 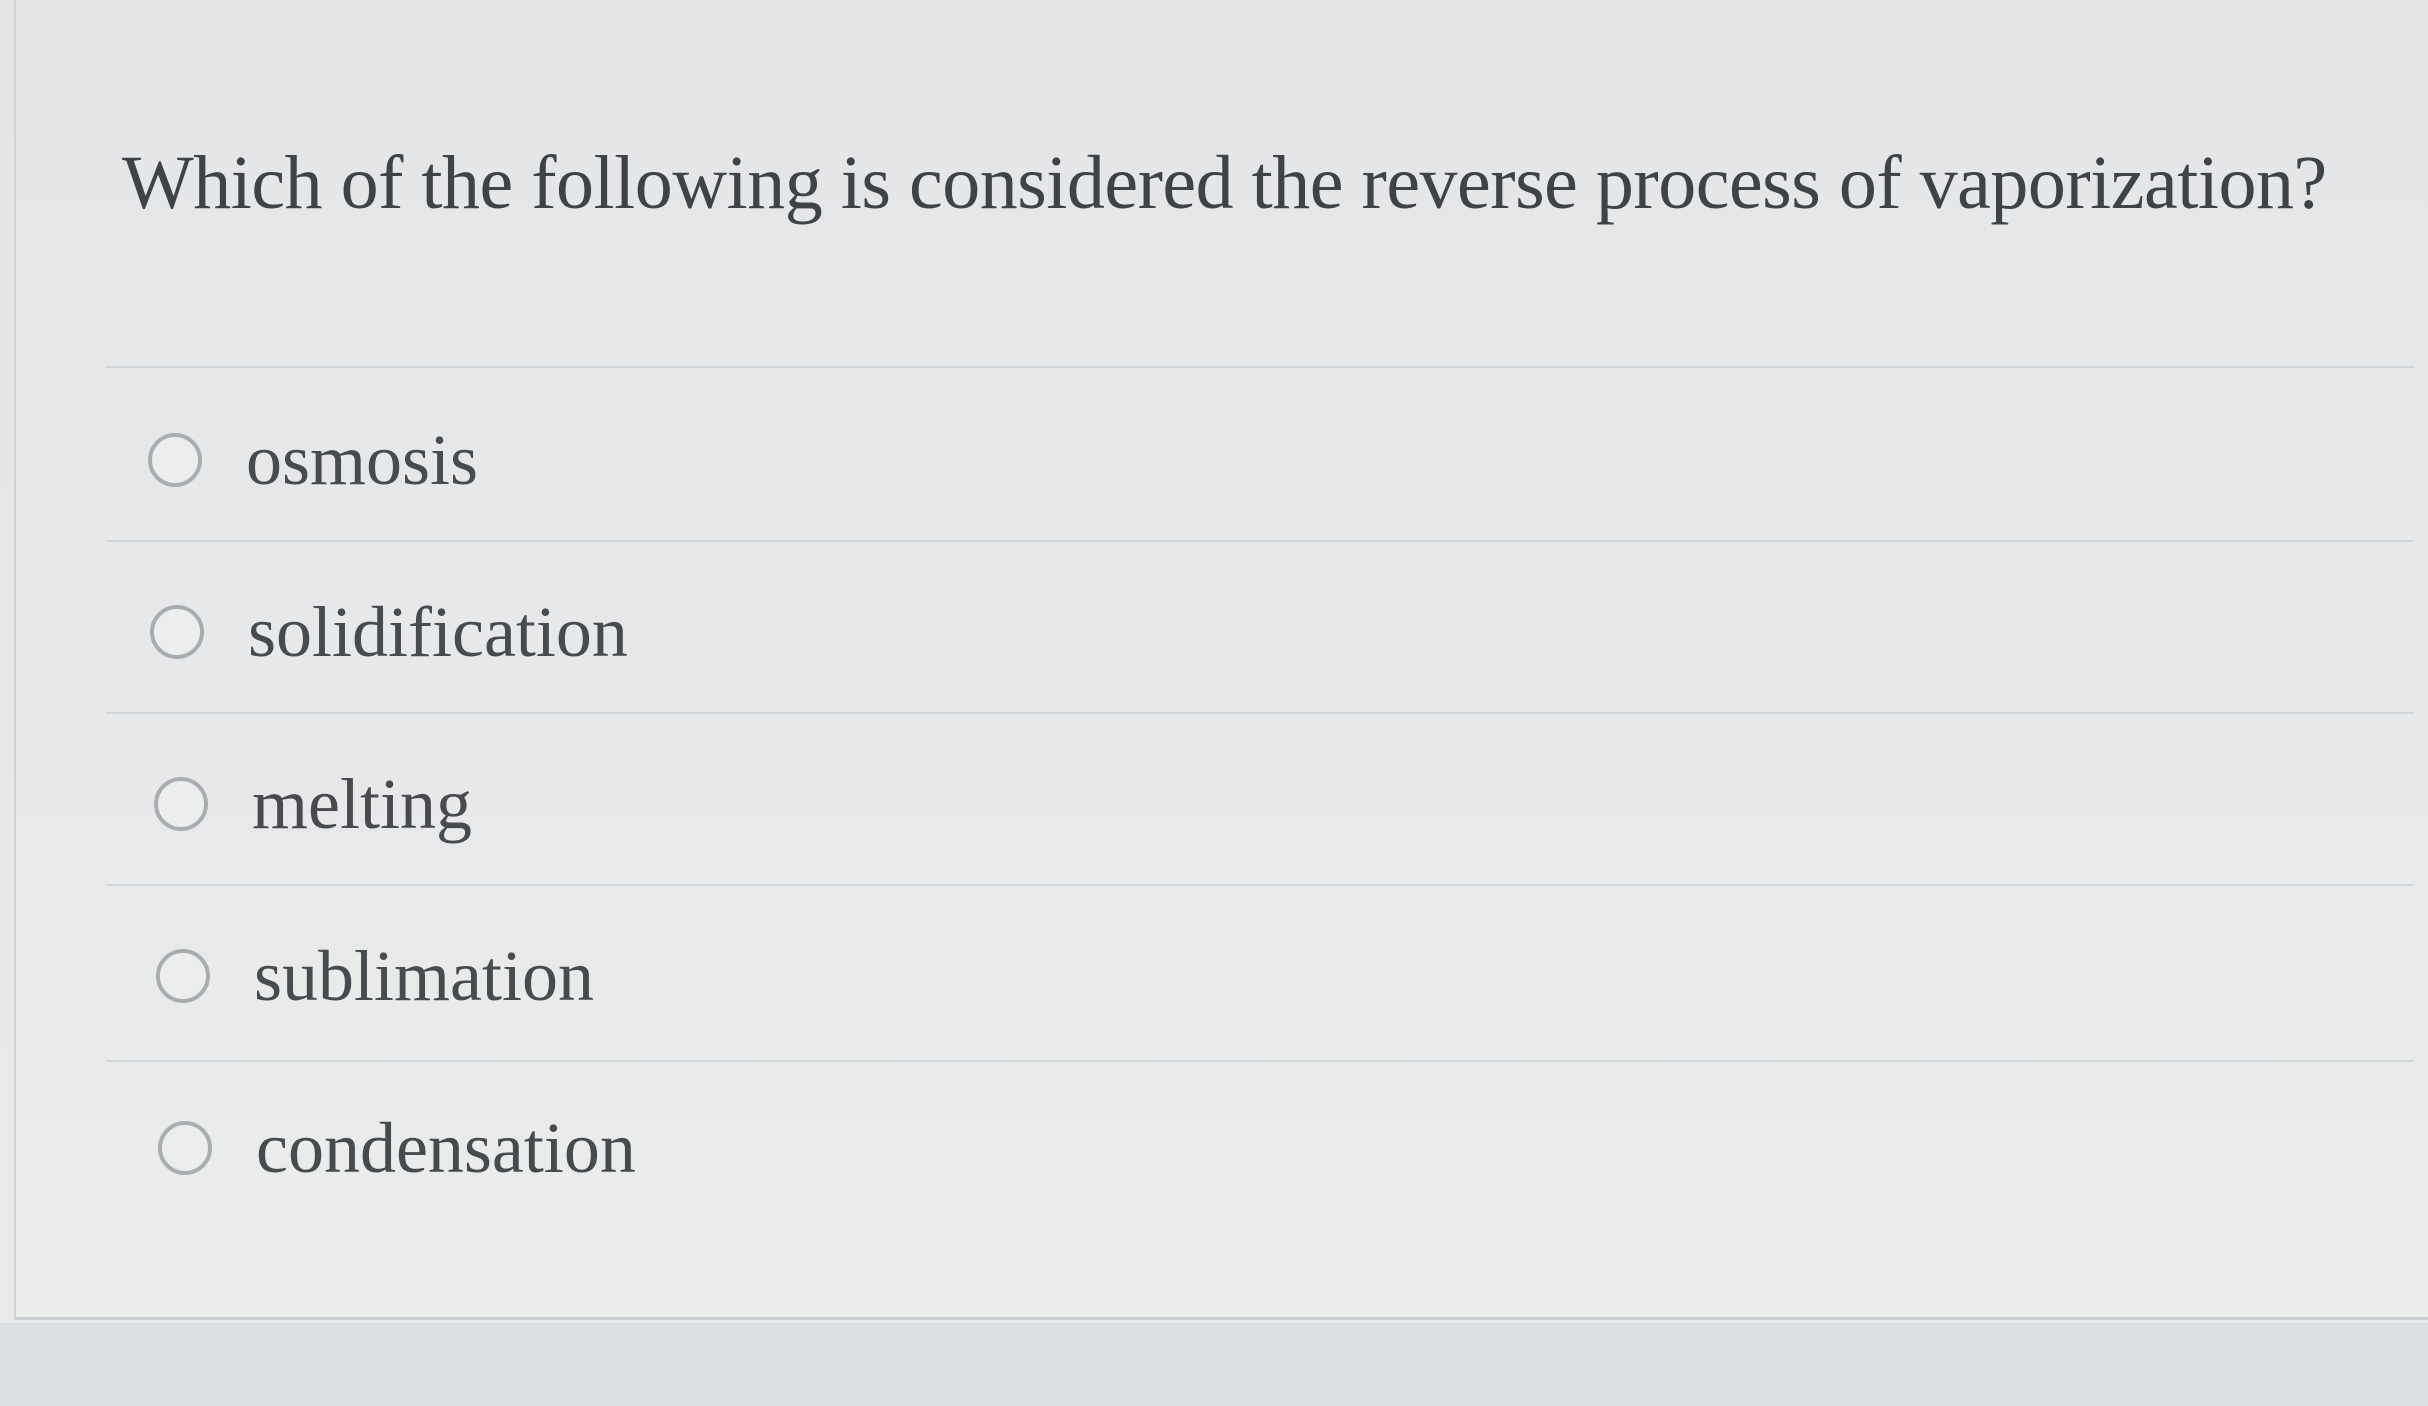 I want to click on option-solidification: solidification, so click(x=389, y=632).